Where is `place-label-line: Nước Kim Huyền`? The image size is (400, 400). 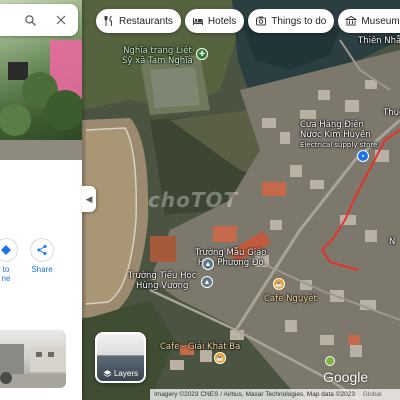
place-label-line: Nước Kim Huyền is located at coordinates (335, 135).